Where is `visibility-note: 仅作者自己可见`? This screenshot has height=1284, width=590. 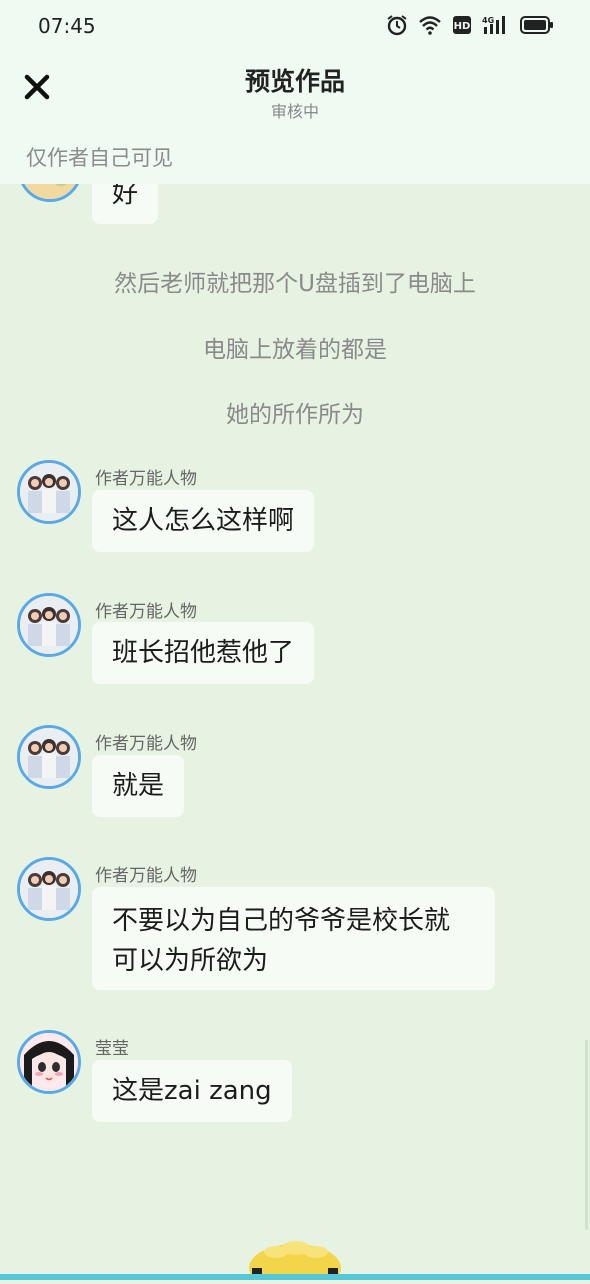 visibility-note: 仅作者自己可见 is located at coordinates (99, 158).